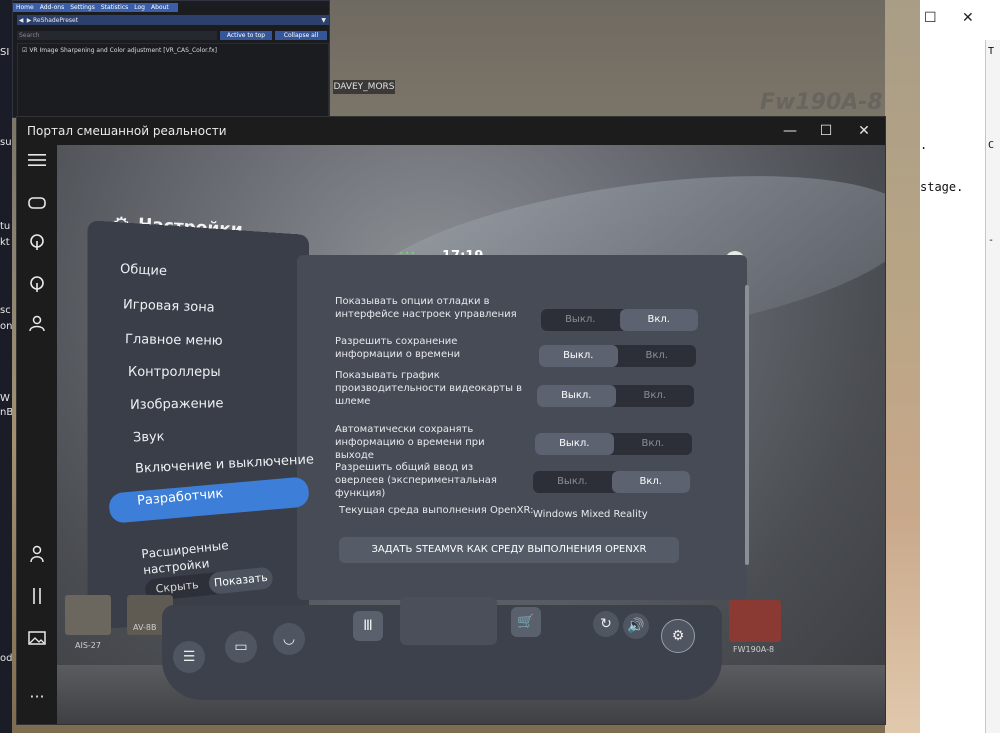 Image resolution: width=1000 pixels, height=733 pixels. What do you see at coordinates (5, 242) in the screenshot?
I see `desktop-icon-label: kt` at bounding box center [5, 242].